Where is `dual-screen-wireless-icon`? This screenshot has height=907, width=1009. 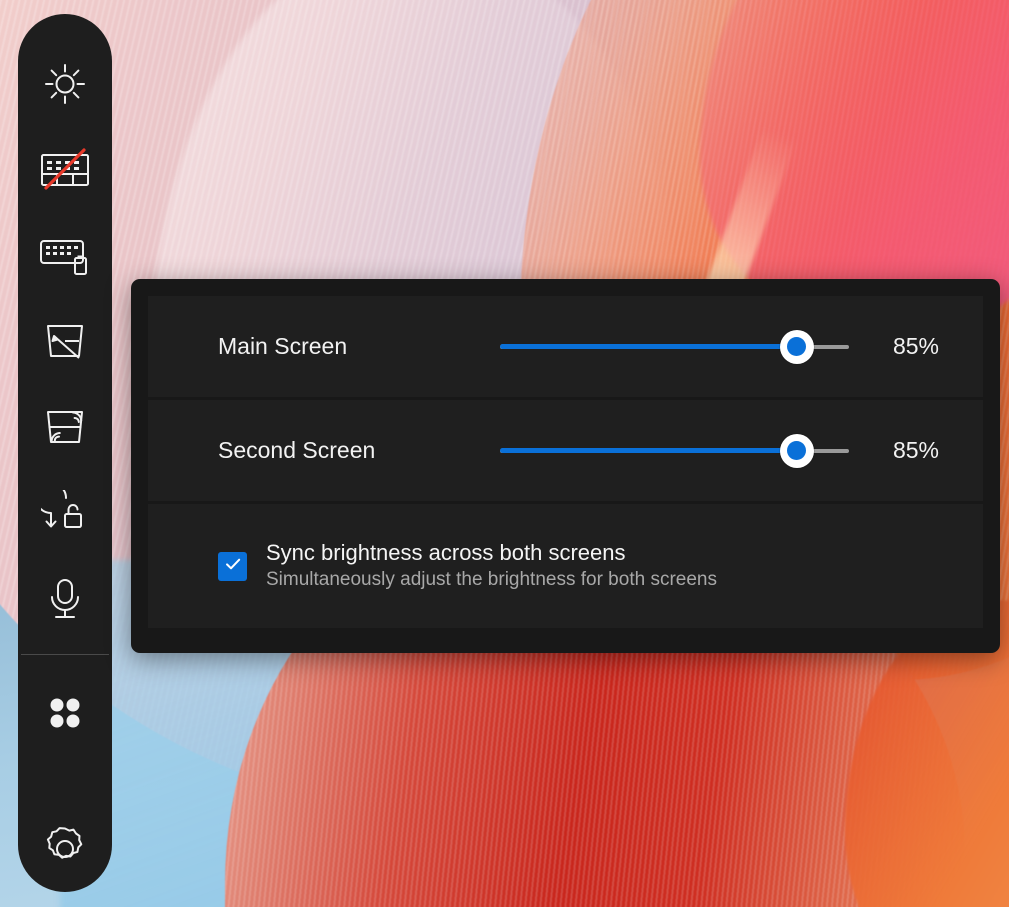
dual-screen-wireless-icon is located at coordinates (65, 427).